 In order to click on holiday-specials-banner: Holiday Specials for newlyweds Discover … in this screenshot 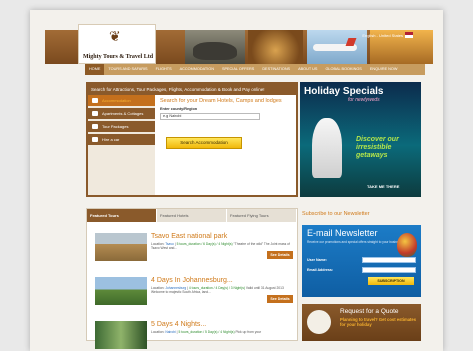, I will do `click(360, 139)`.